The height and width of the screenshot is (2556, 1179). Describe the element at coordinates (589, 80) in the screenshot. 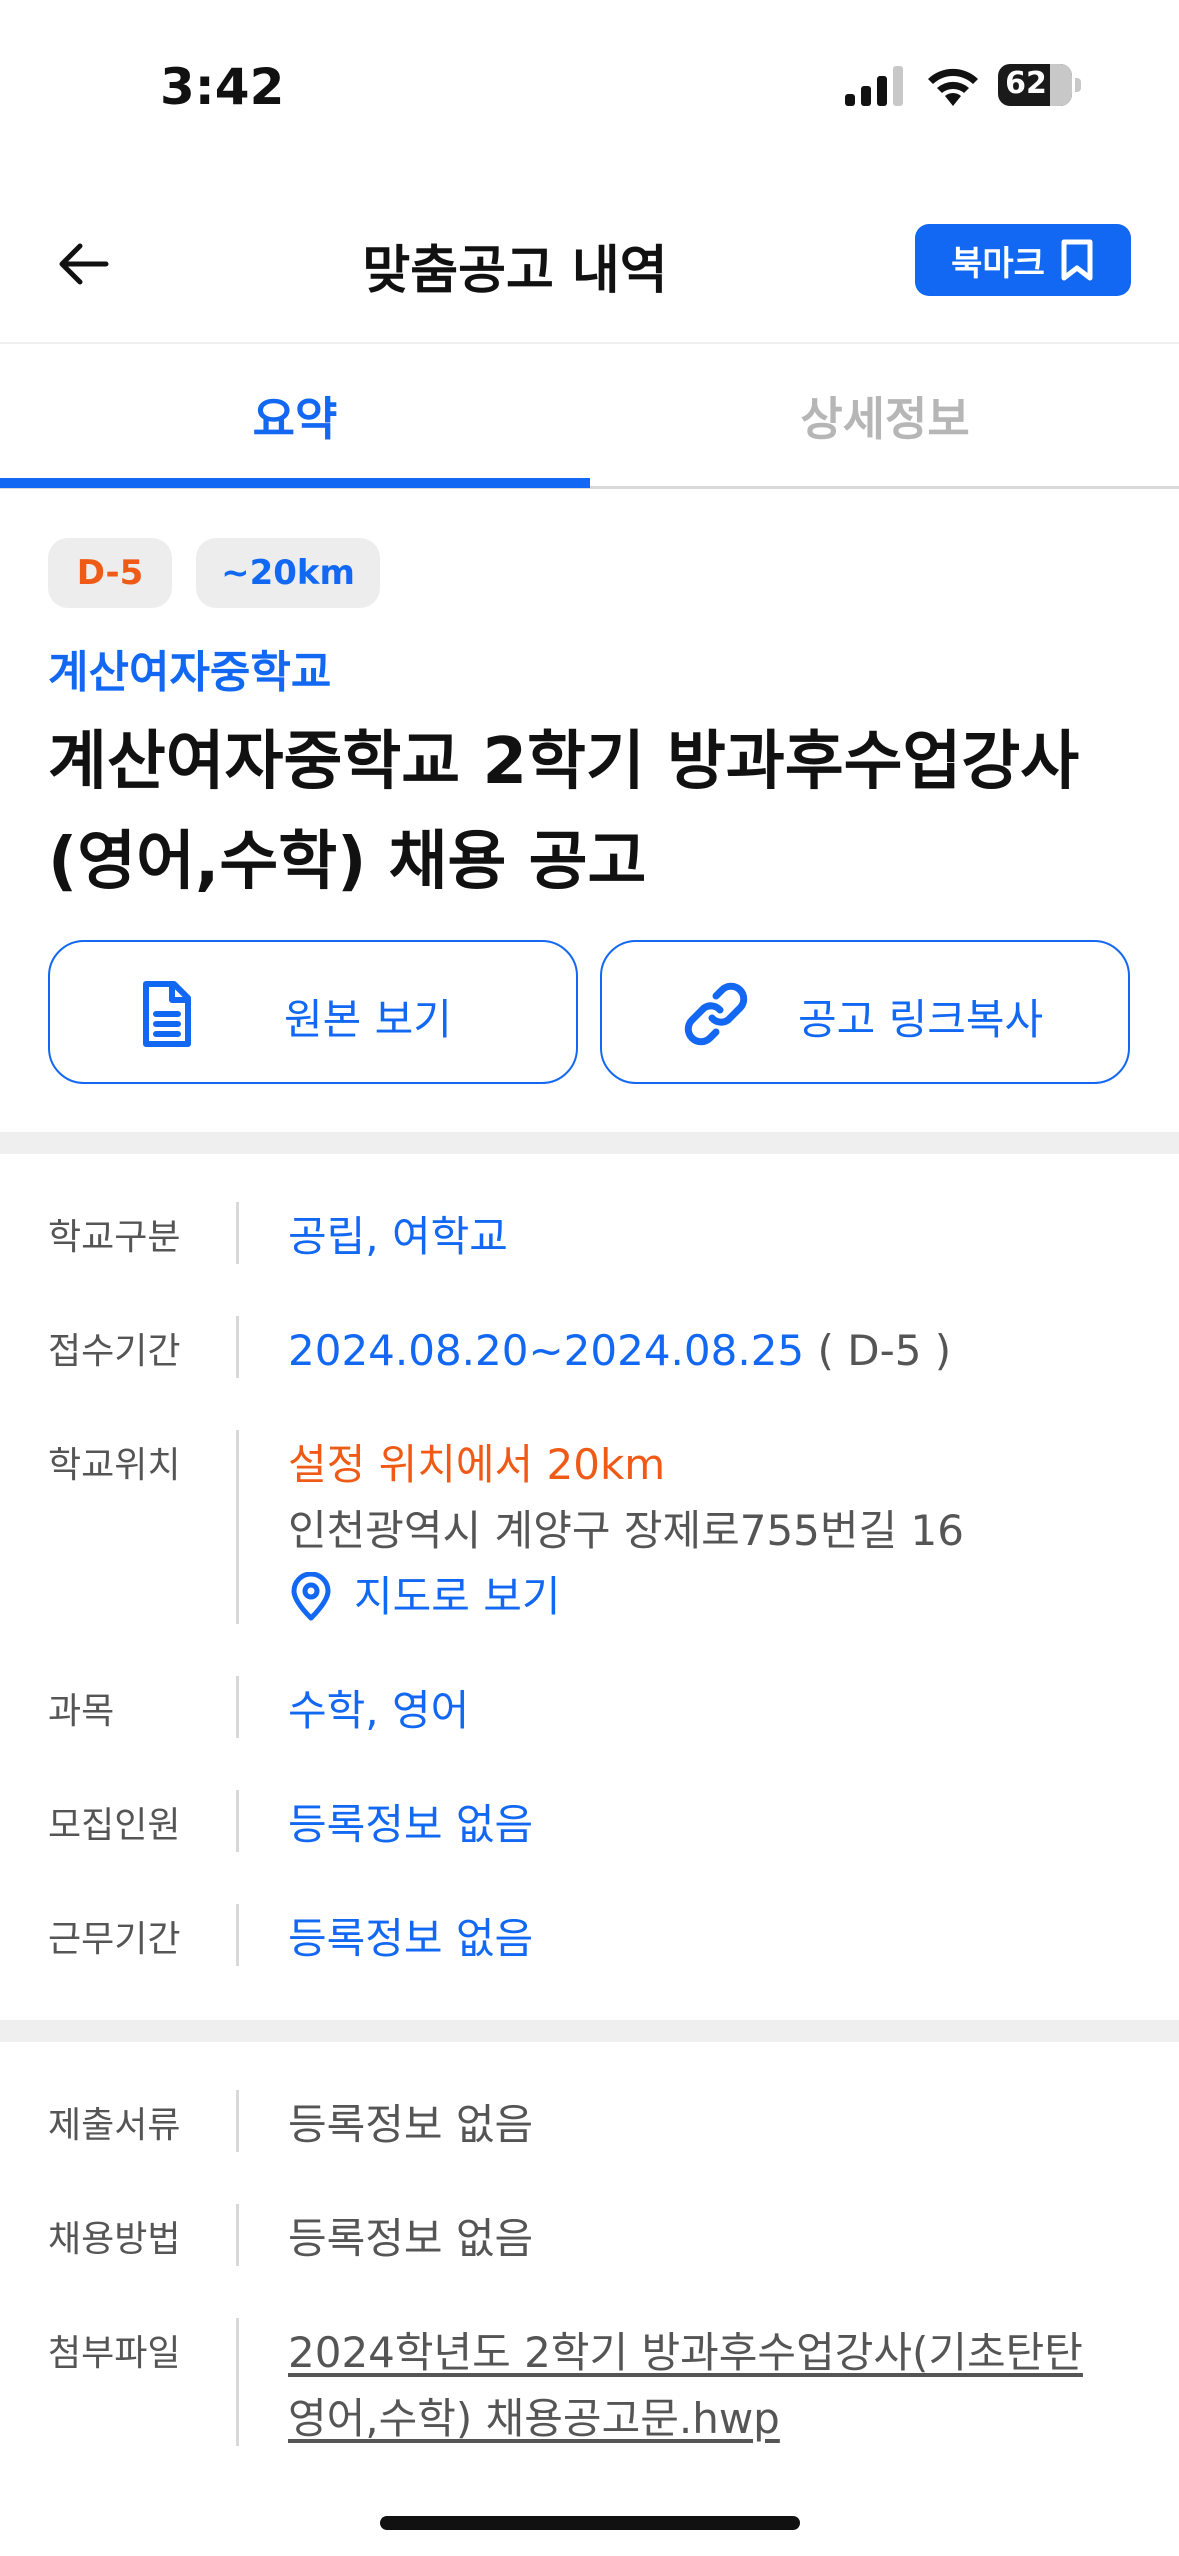

I see `status-bar: 3:42 62` at that location.